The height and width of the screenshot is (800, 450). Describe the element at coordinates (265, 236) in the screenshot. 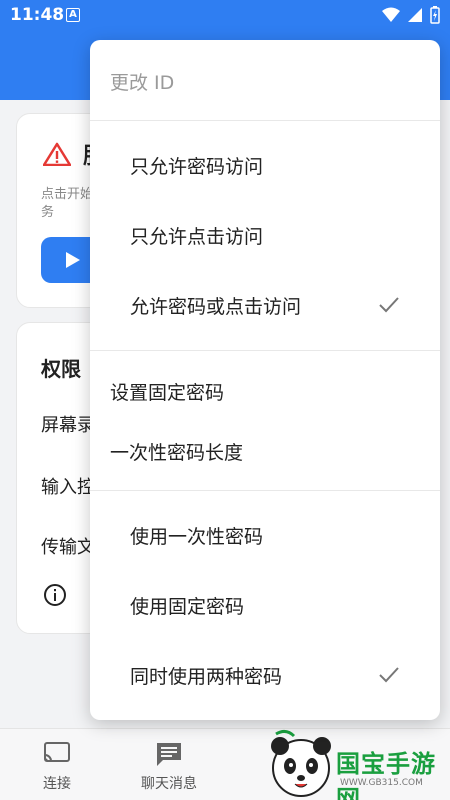

I see `menu-item-click-only: 只允许点击访问` at that location.